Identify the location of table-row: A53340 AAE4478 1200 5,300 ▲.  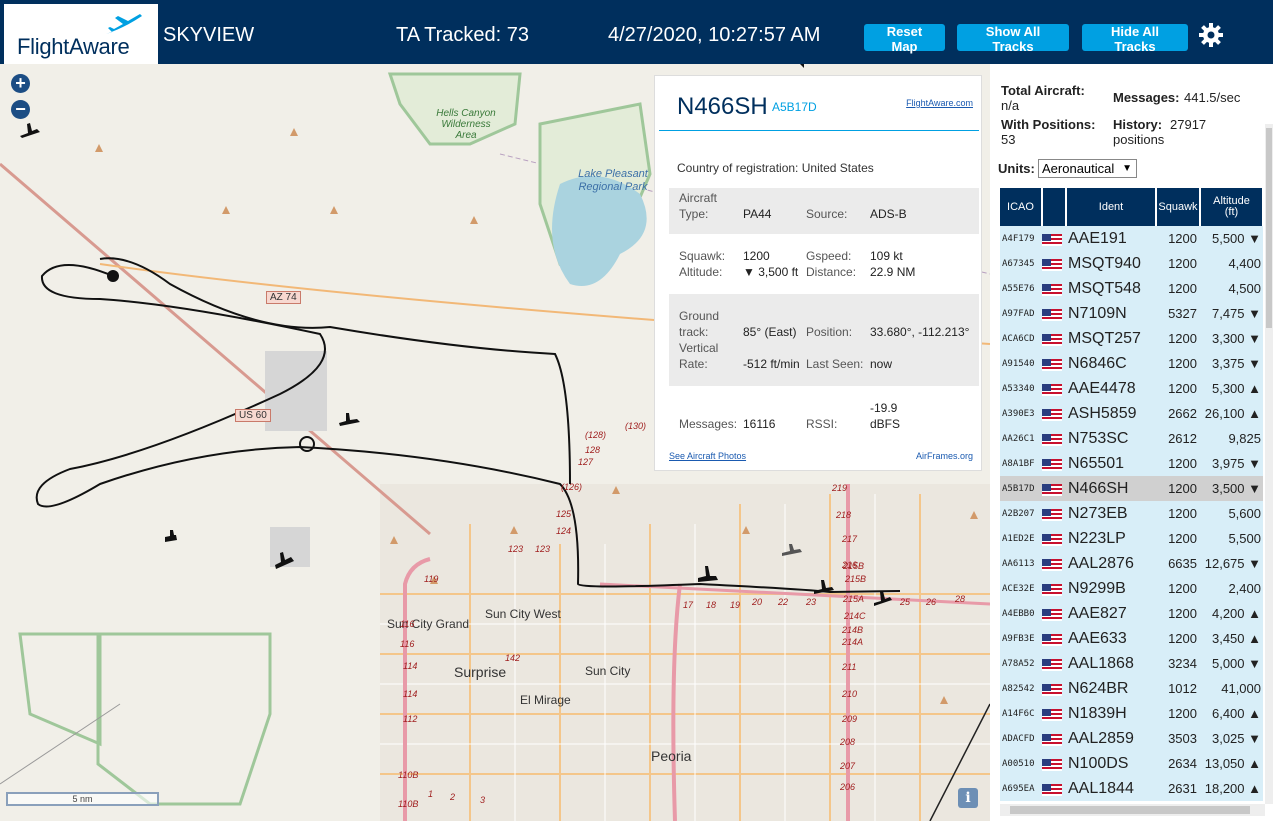
(1131, 388).